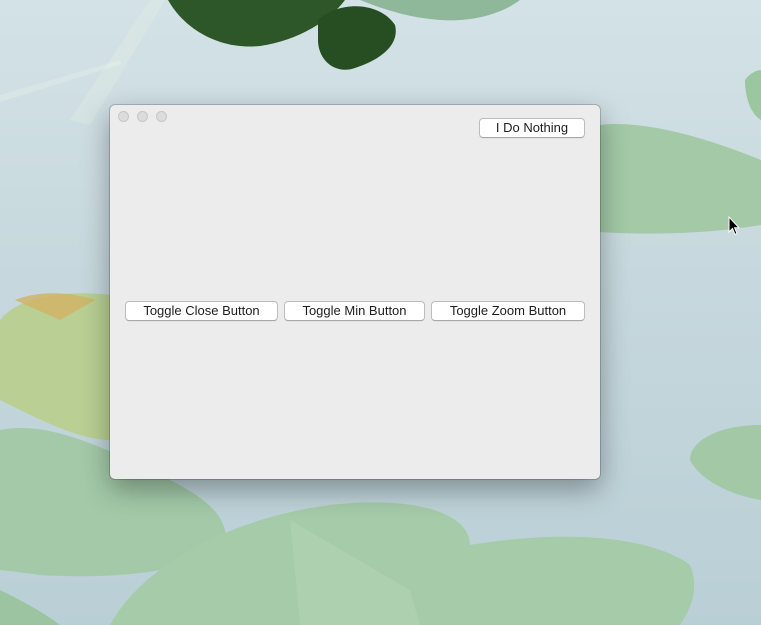  Describe the element at coordinates (508, 311) in the screenshot. I see `toggle-zoom-button: Toggle Zoom Button` at that location.